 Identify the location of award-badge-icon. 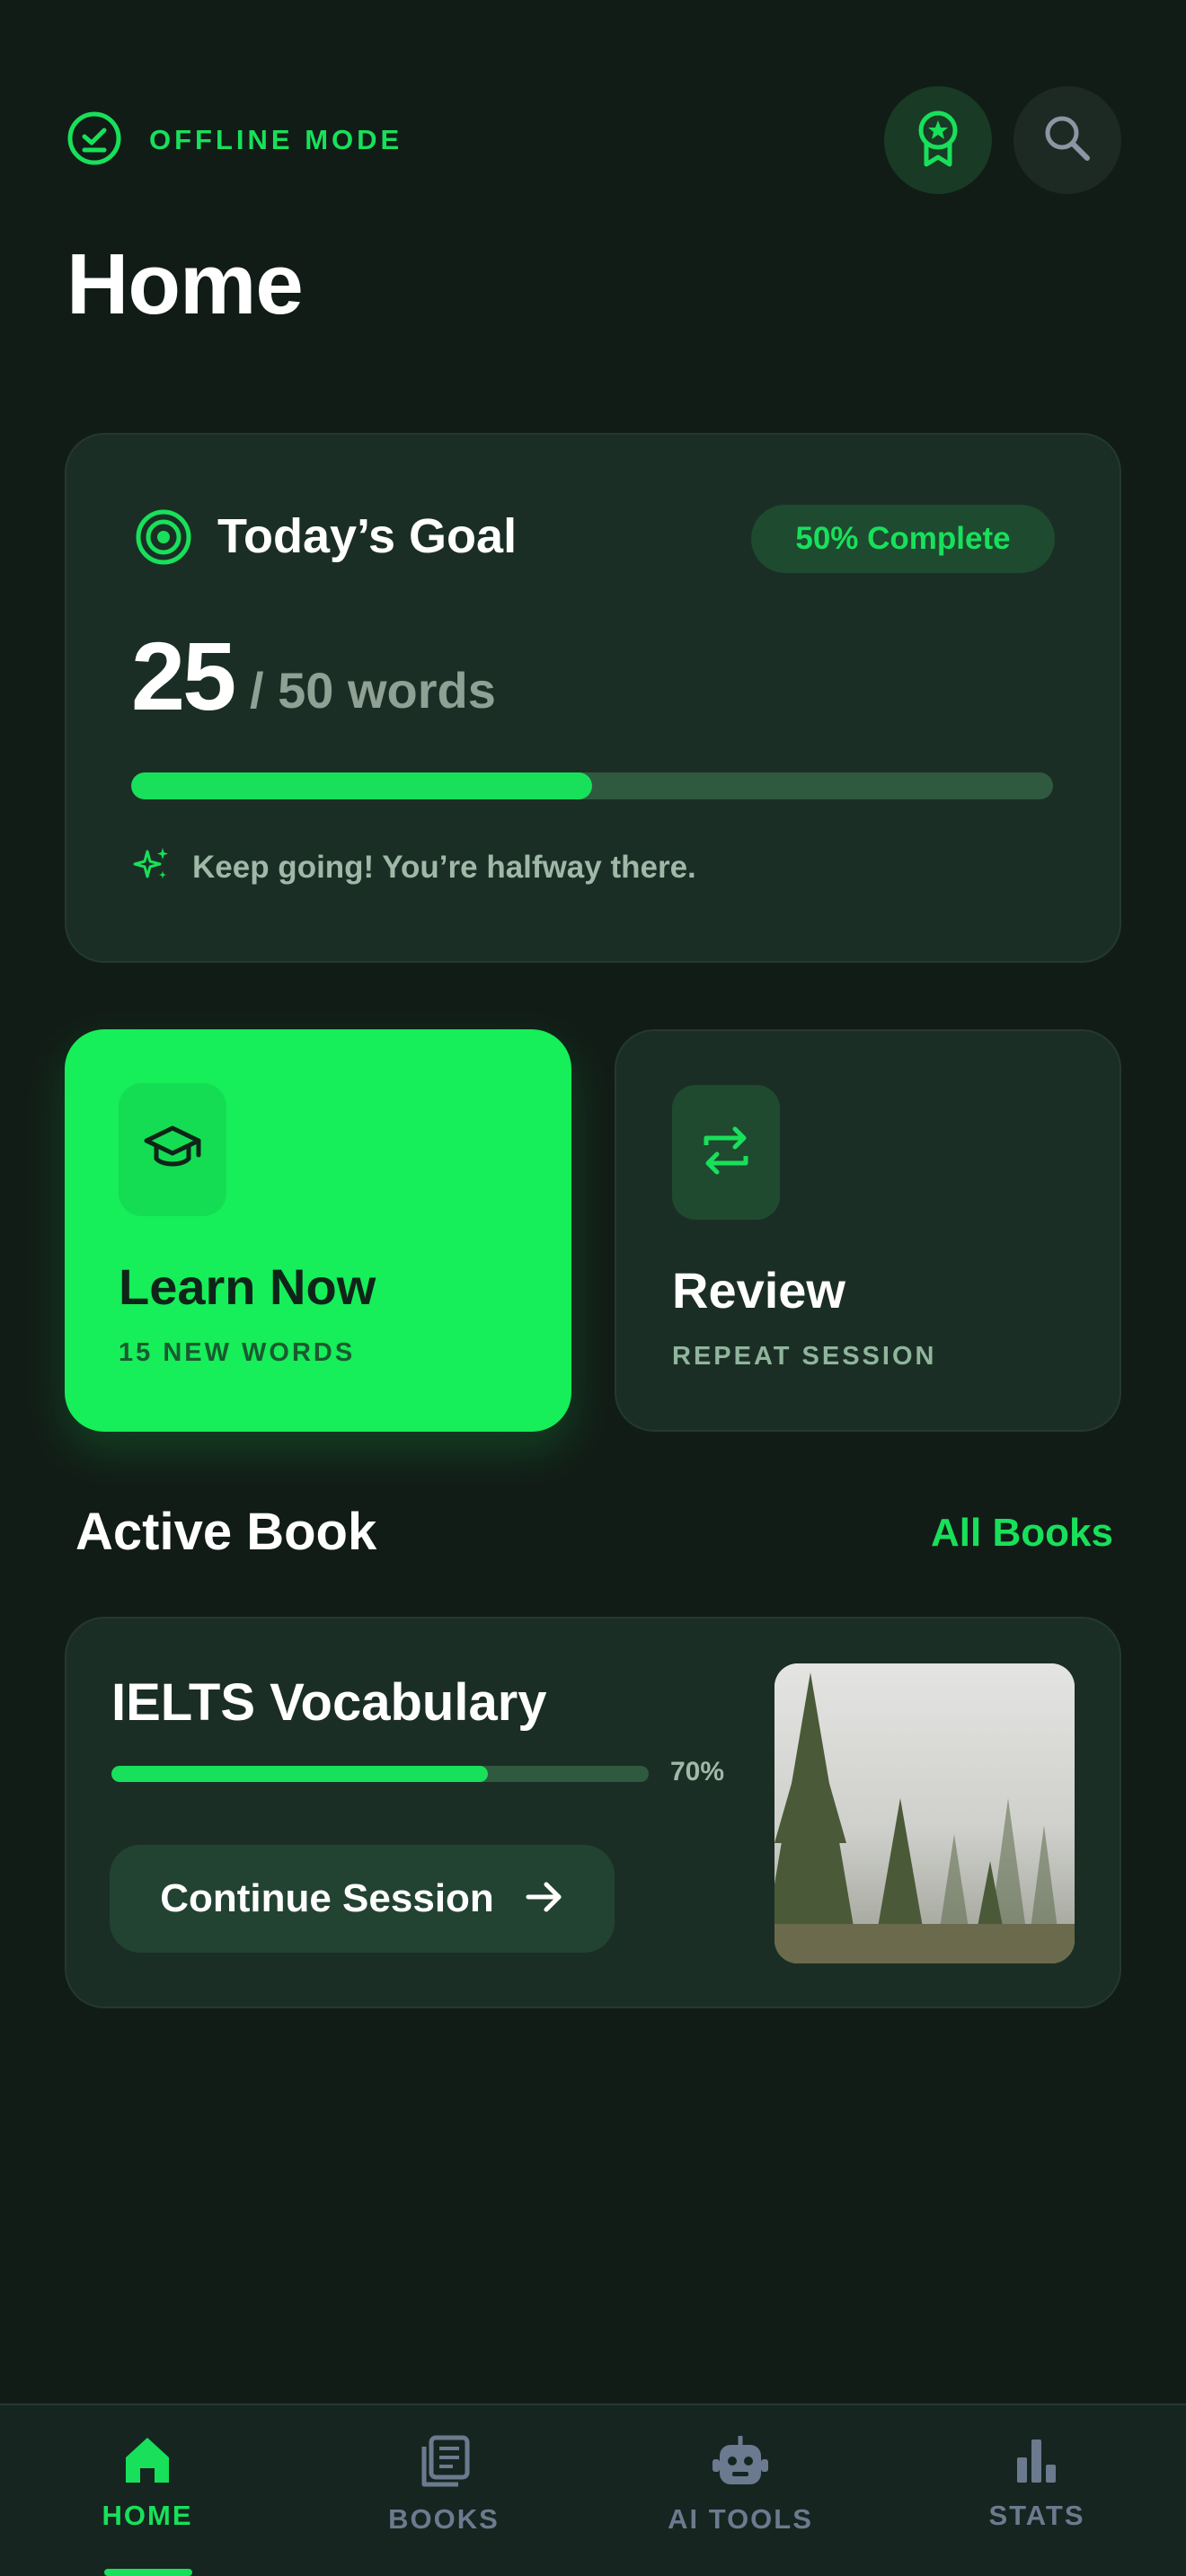
(938, 140).